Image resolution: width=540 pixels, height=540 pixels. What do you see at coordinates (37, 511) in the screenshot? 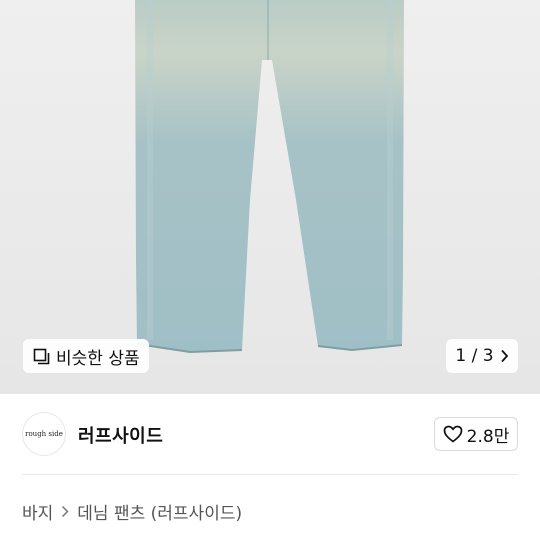
I see `breadcrumb-level1: 바지` at bounding box center [37, 511].